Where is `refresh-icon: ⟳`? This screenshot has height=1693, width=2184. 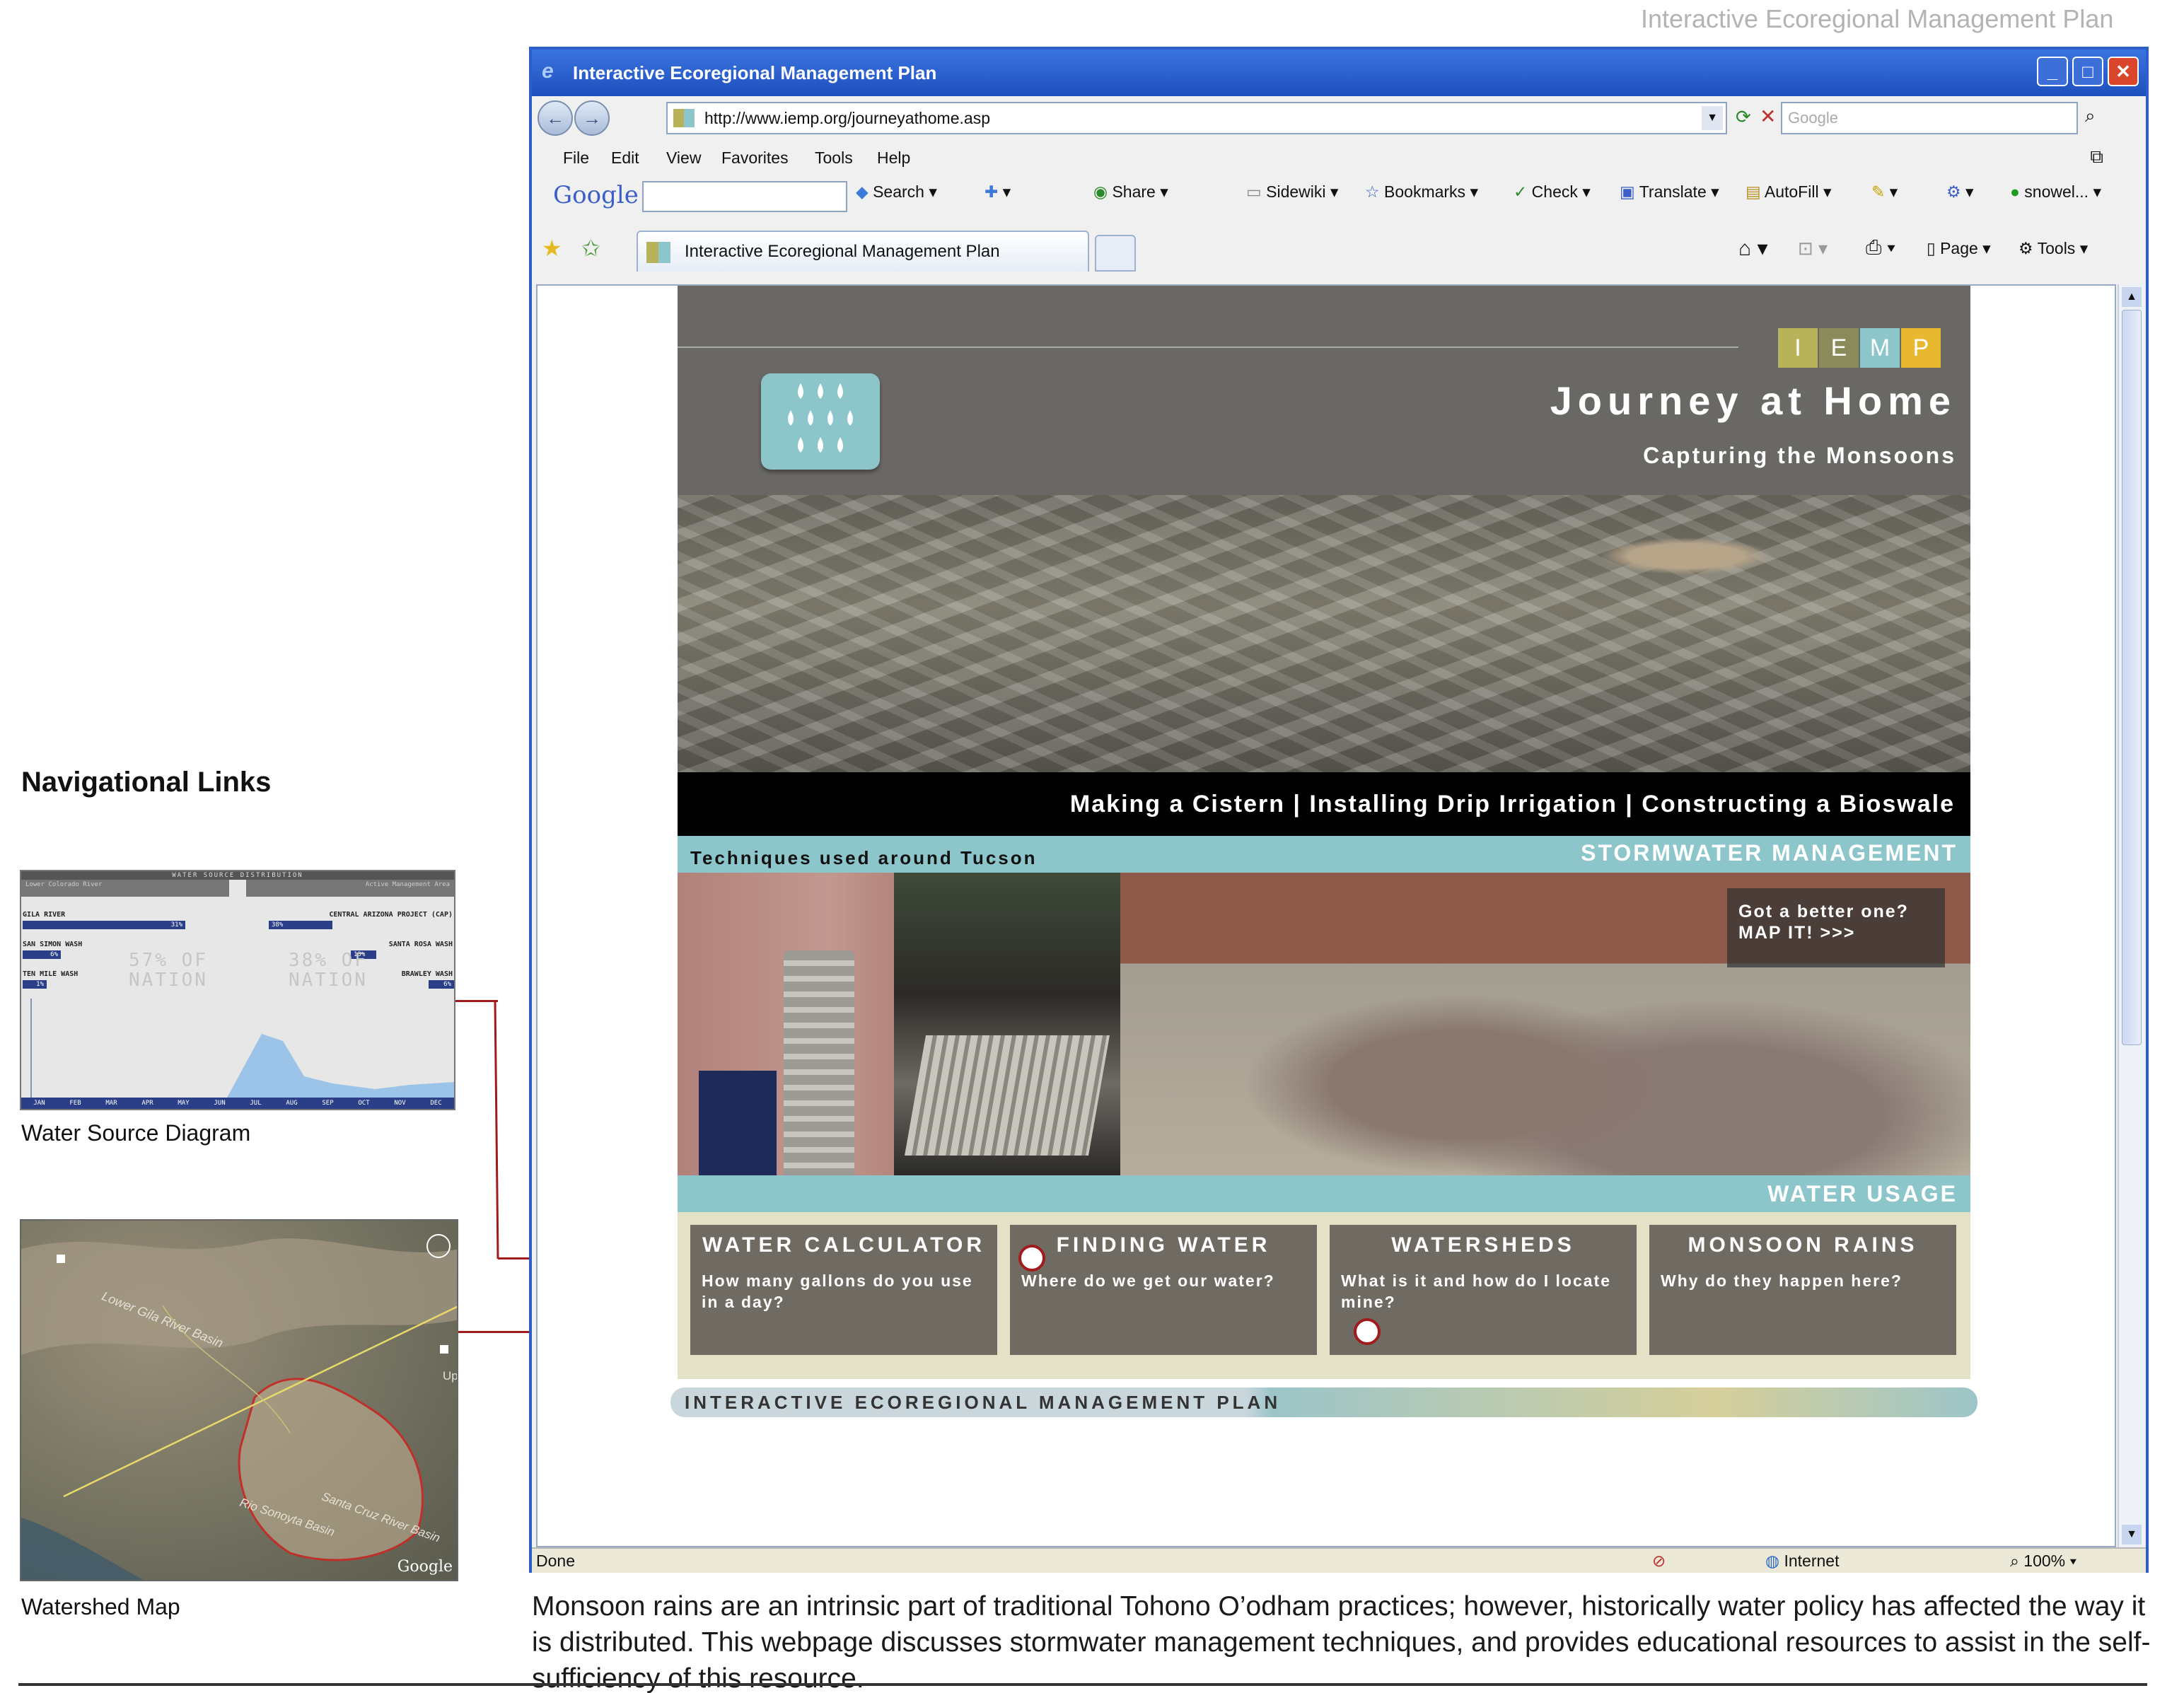 refresh-icon: ⟳ is located at coordinates (1743, 117).